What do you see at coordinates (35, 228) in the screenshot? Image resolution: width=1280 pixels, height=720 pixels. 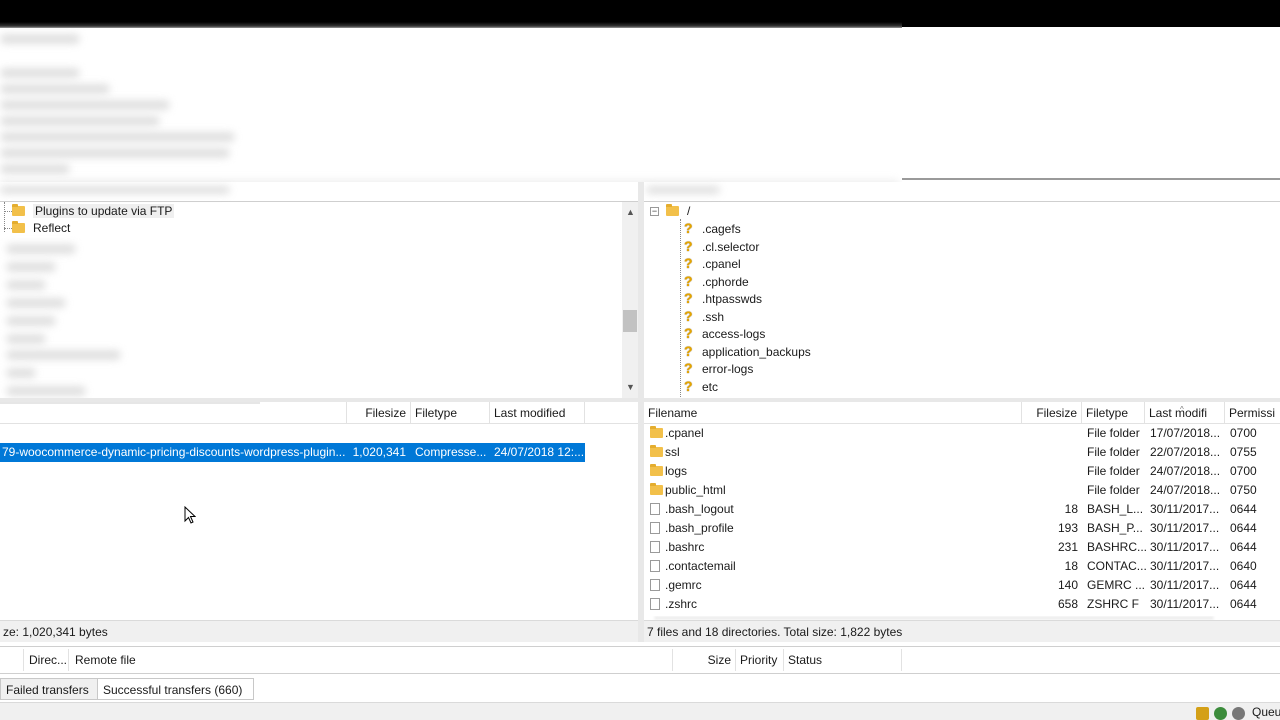 I see `tree-item-reflect: Reflect` at bounding box center [35, 228].